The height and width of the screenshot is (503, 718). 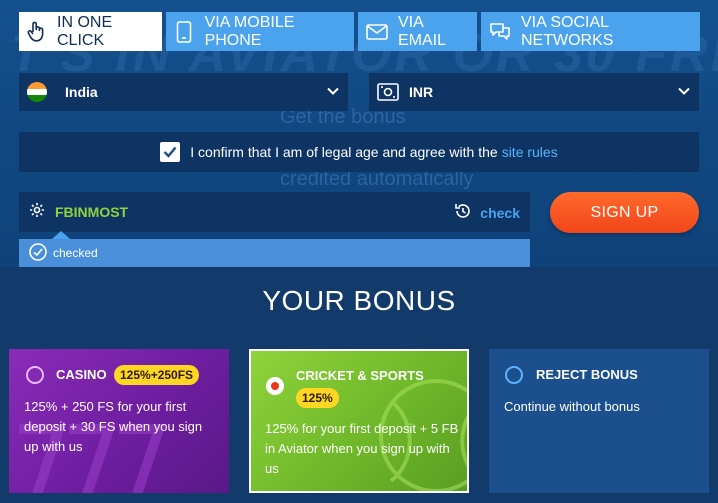 I want to click on tab-in-one-click: IN ONE CLICK, so click(x=90, y=31).